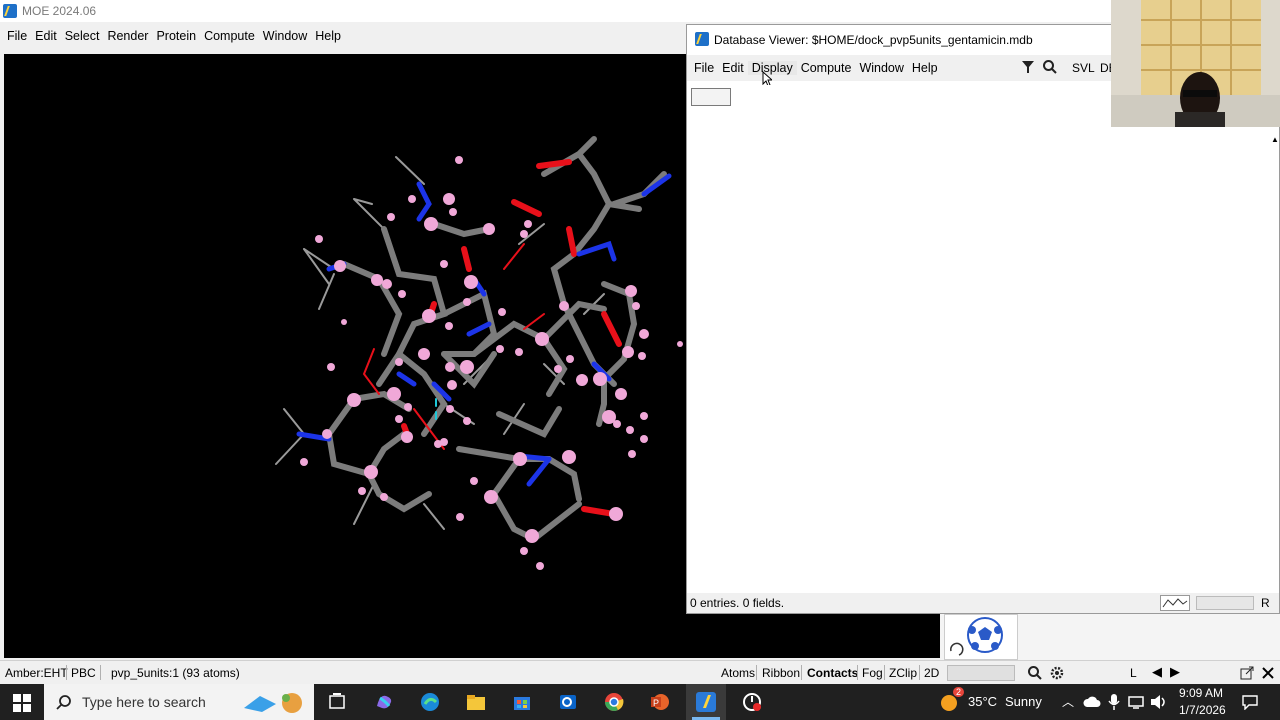 The height and width of the screenshot is (720, 1280). I want to click on depth-slider, so click(981, 673).